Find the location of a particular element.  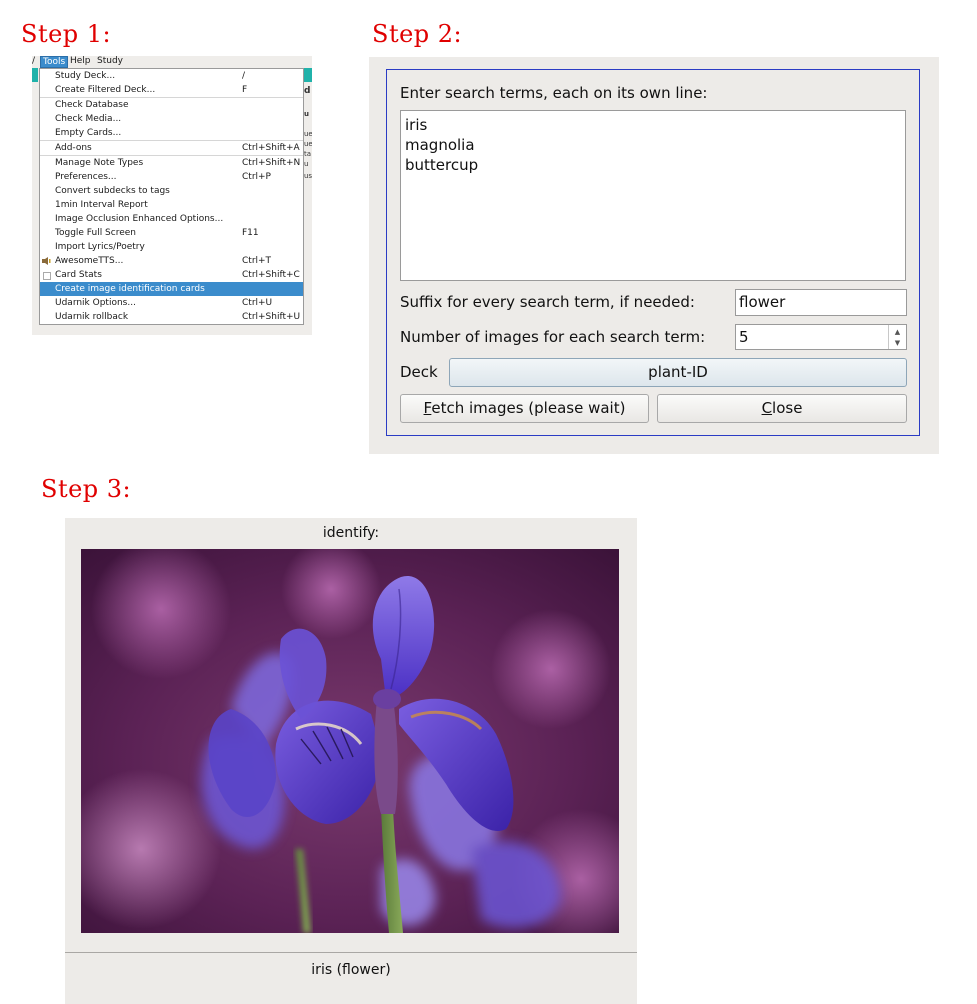

menu-item-awesometts: AwesomeTTS... Ctrl+T is located at coordinates (171, 261).